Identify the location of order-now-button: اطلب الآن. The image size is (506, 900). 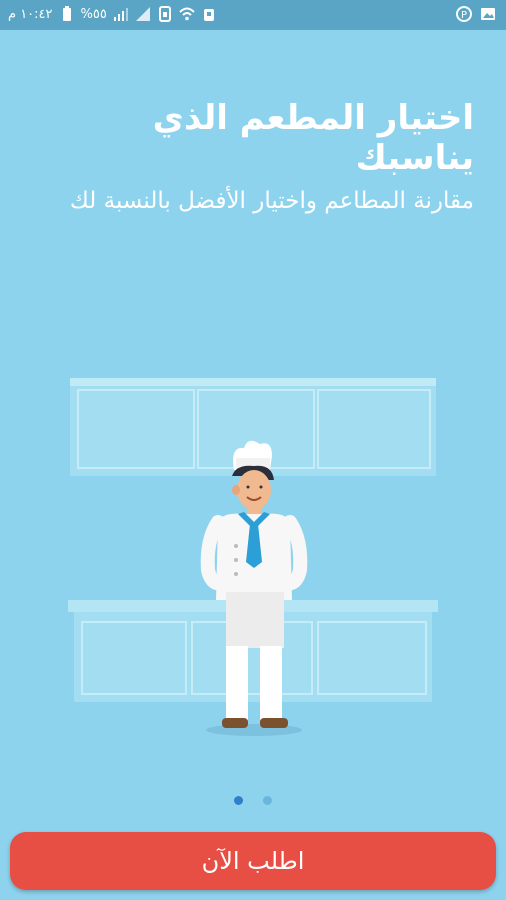
(253, 861).